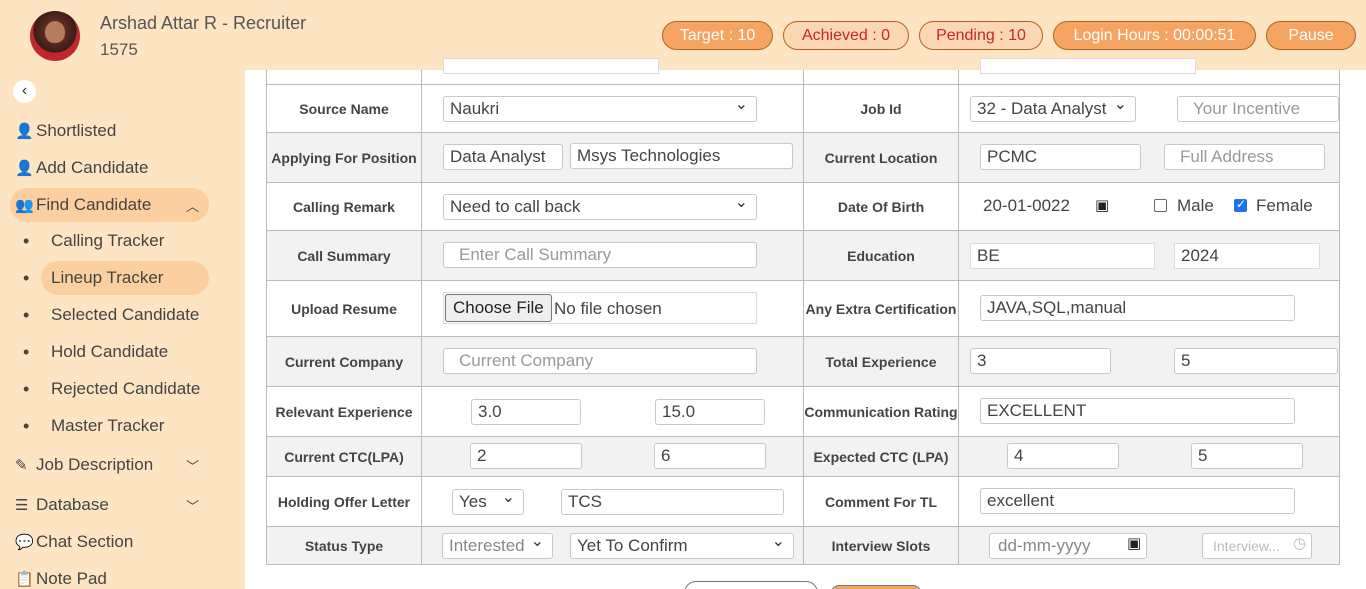  Describe the element at coordinates (876, 587) in the screenshot. I see `form-submit-button` at that location.